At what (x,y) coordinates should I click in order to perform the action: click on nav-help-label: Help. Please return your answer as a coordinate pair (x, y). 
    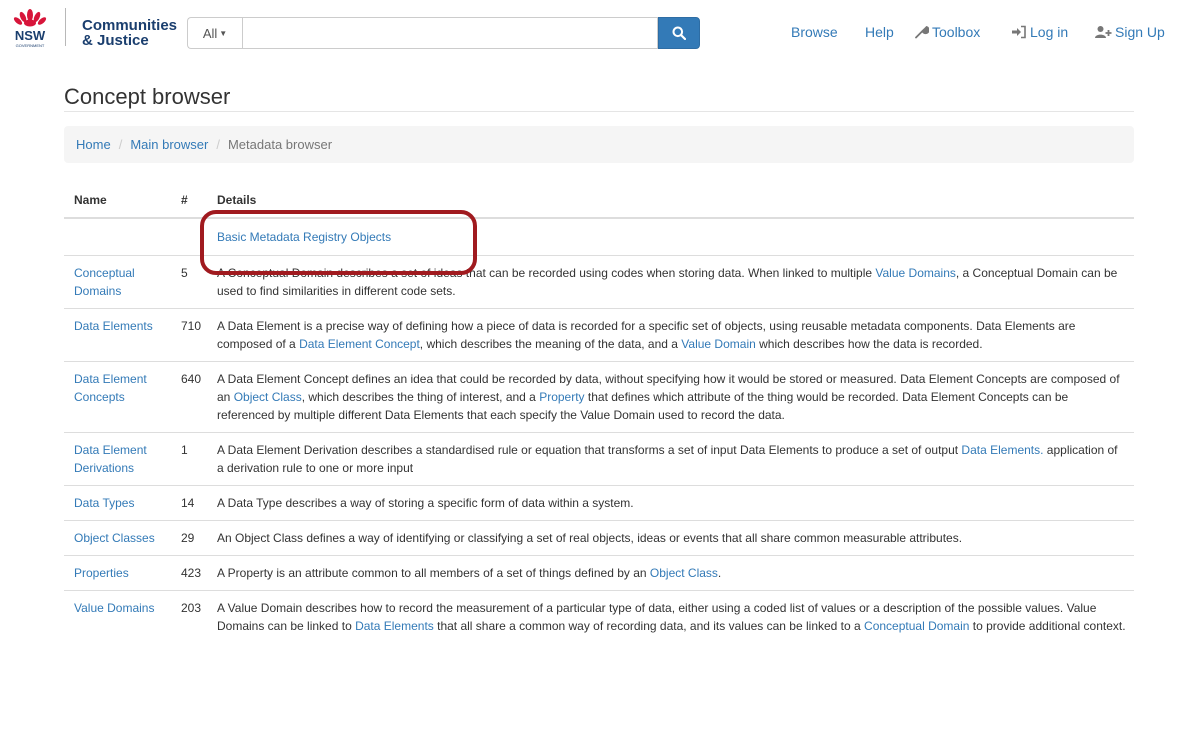
    Looking at the image, I should click on (879, 32).